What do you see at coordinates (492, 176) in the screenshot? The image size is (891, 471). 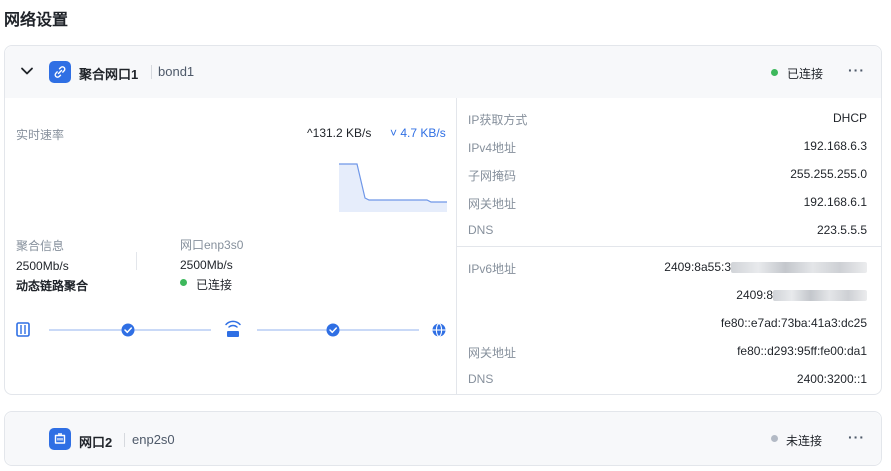 I see `netmask-label: 子网掩码` at bounding box center [492, 176].